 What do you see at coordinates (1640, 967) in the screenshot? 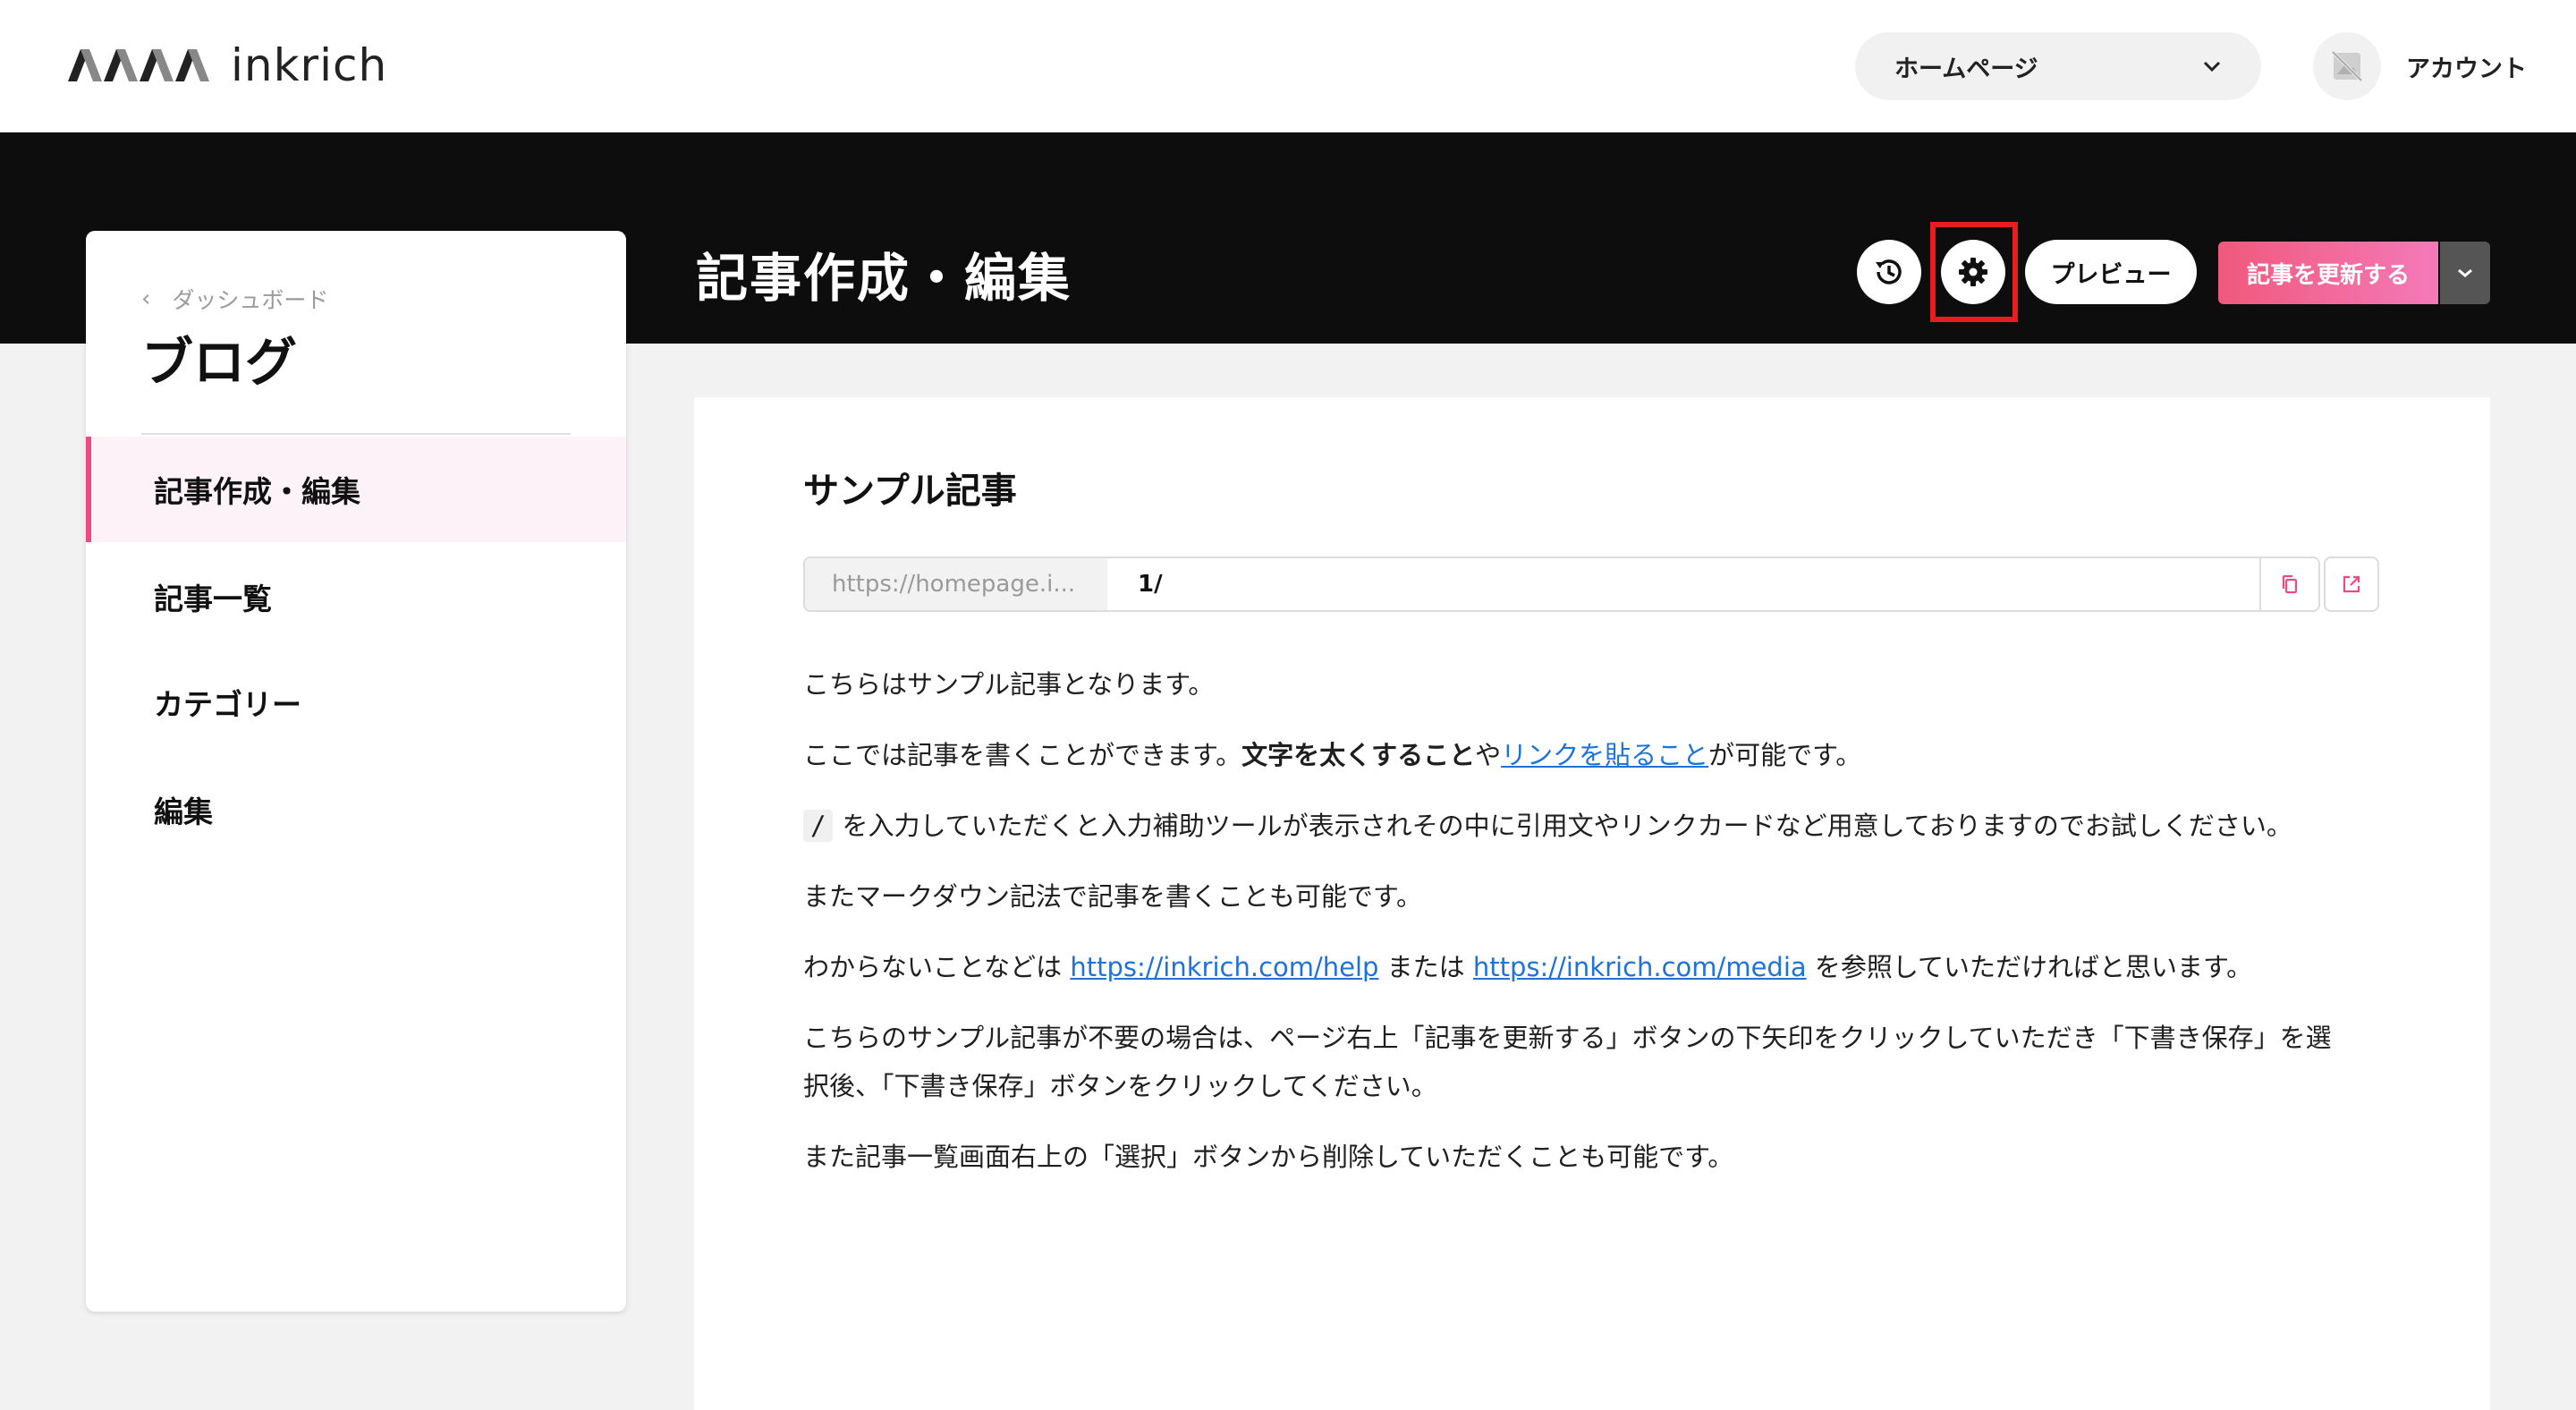
I see `media-link: https://inkrich.com/media` at bounding box center [1640, 967].